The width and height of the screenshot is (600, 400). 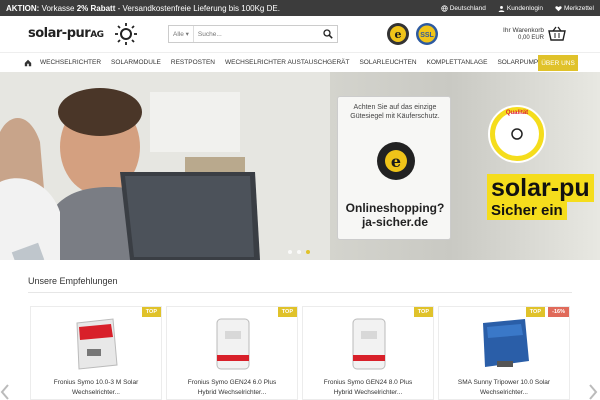 What do you see at coordinates (300, 292) in the screenshot?
I see `divider` at bounding box center [300, 292].